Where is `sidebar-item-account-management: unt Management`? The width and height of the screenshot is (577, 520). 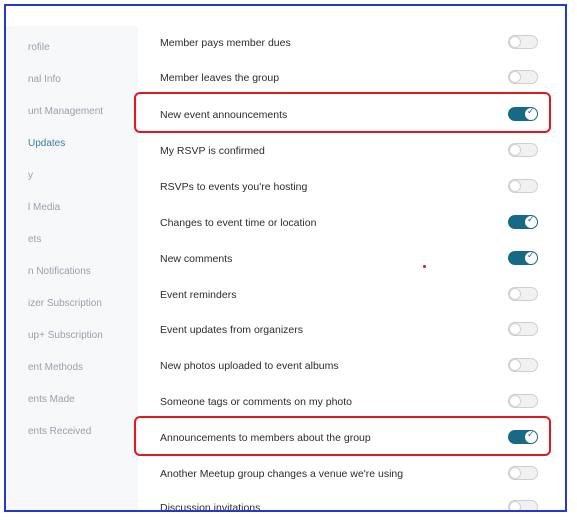
sidebar-item-account-management: unt Management is located at coordinates (65, 111).